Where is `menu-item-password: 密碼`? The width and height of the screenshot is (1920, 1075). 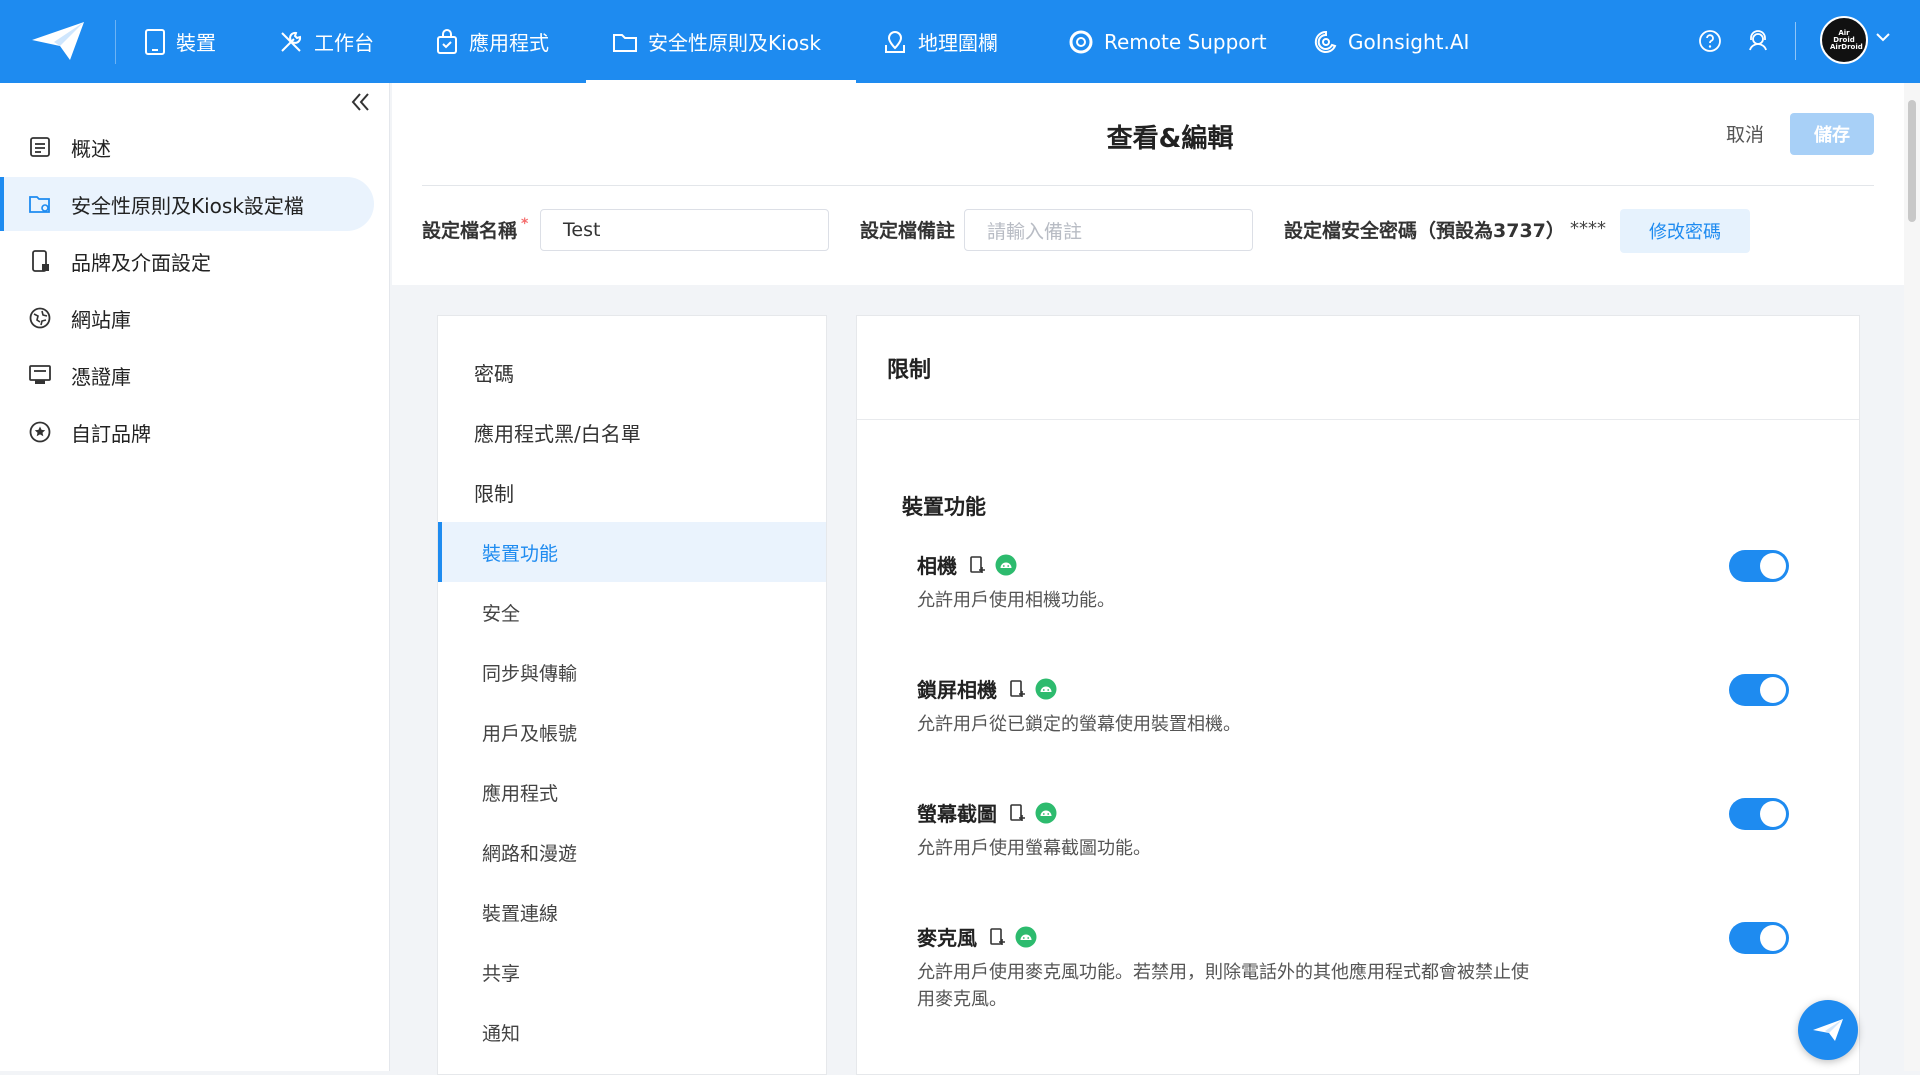 menu-item-password: 密碼 is located at coordinates (632, 372).